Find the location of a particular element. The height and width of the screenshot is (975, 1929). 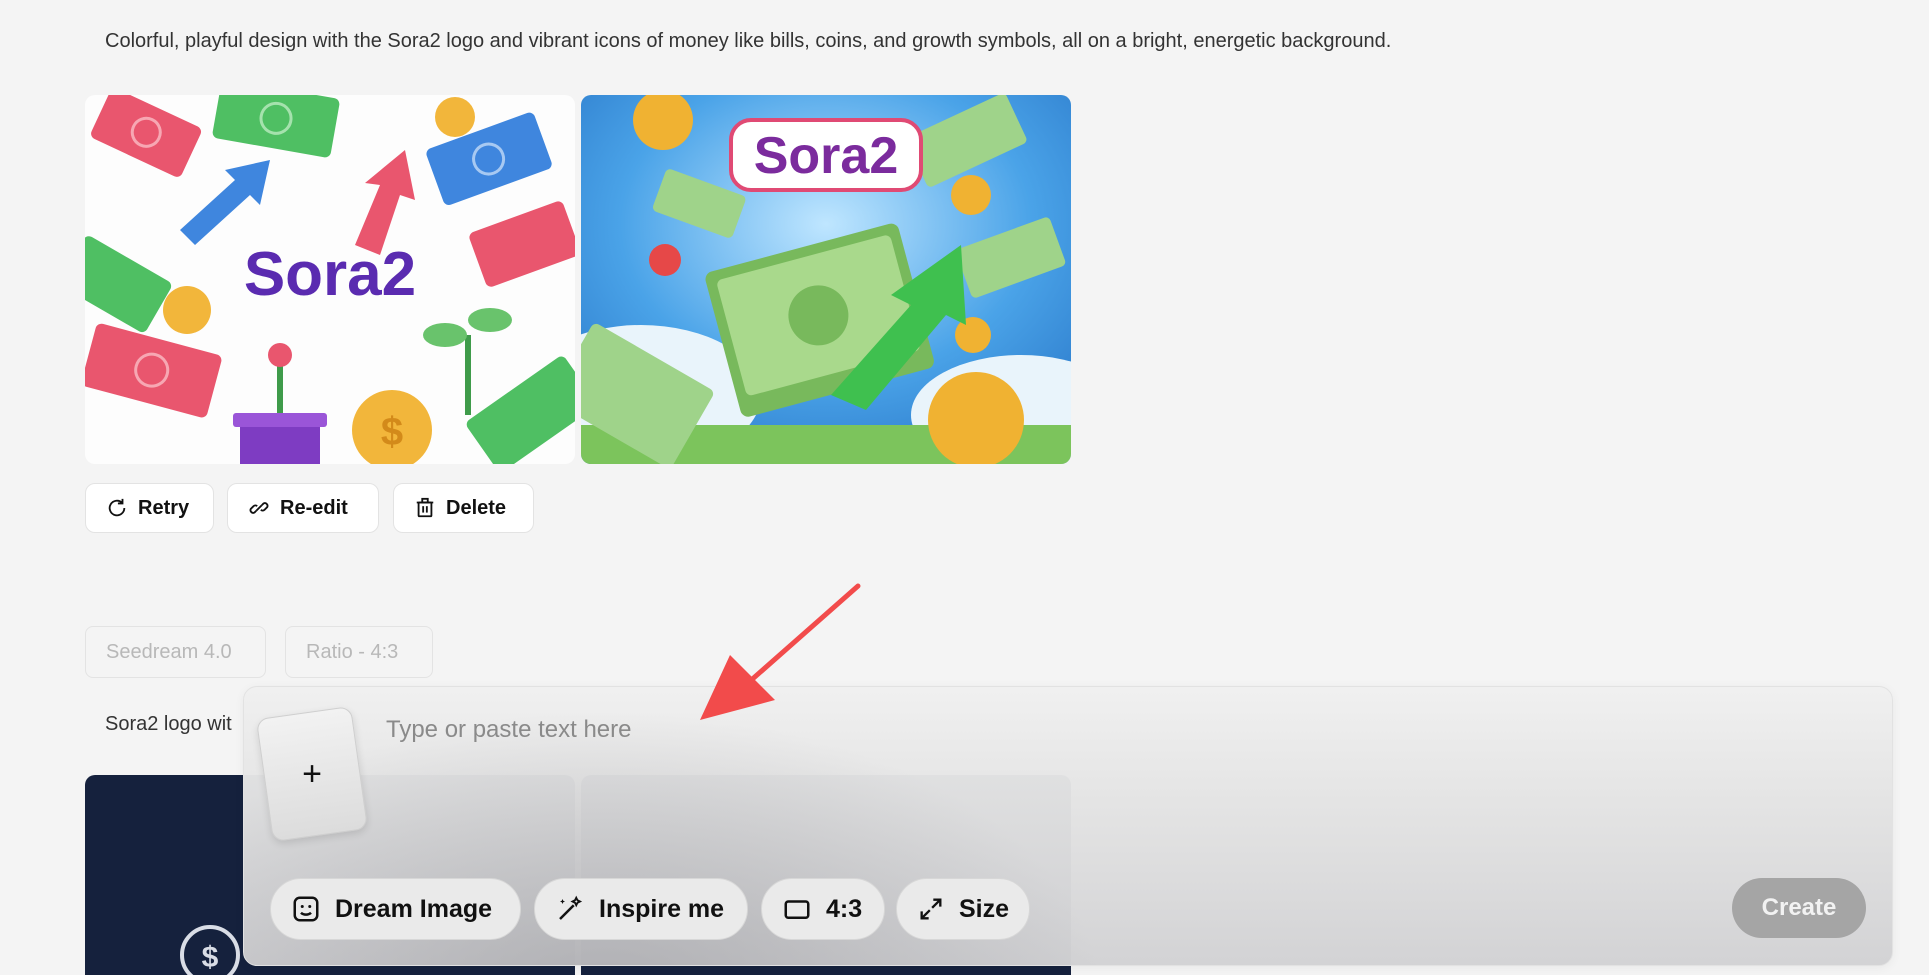

inspire-me-button: Inspire me is located at coordinates (641, 909).